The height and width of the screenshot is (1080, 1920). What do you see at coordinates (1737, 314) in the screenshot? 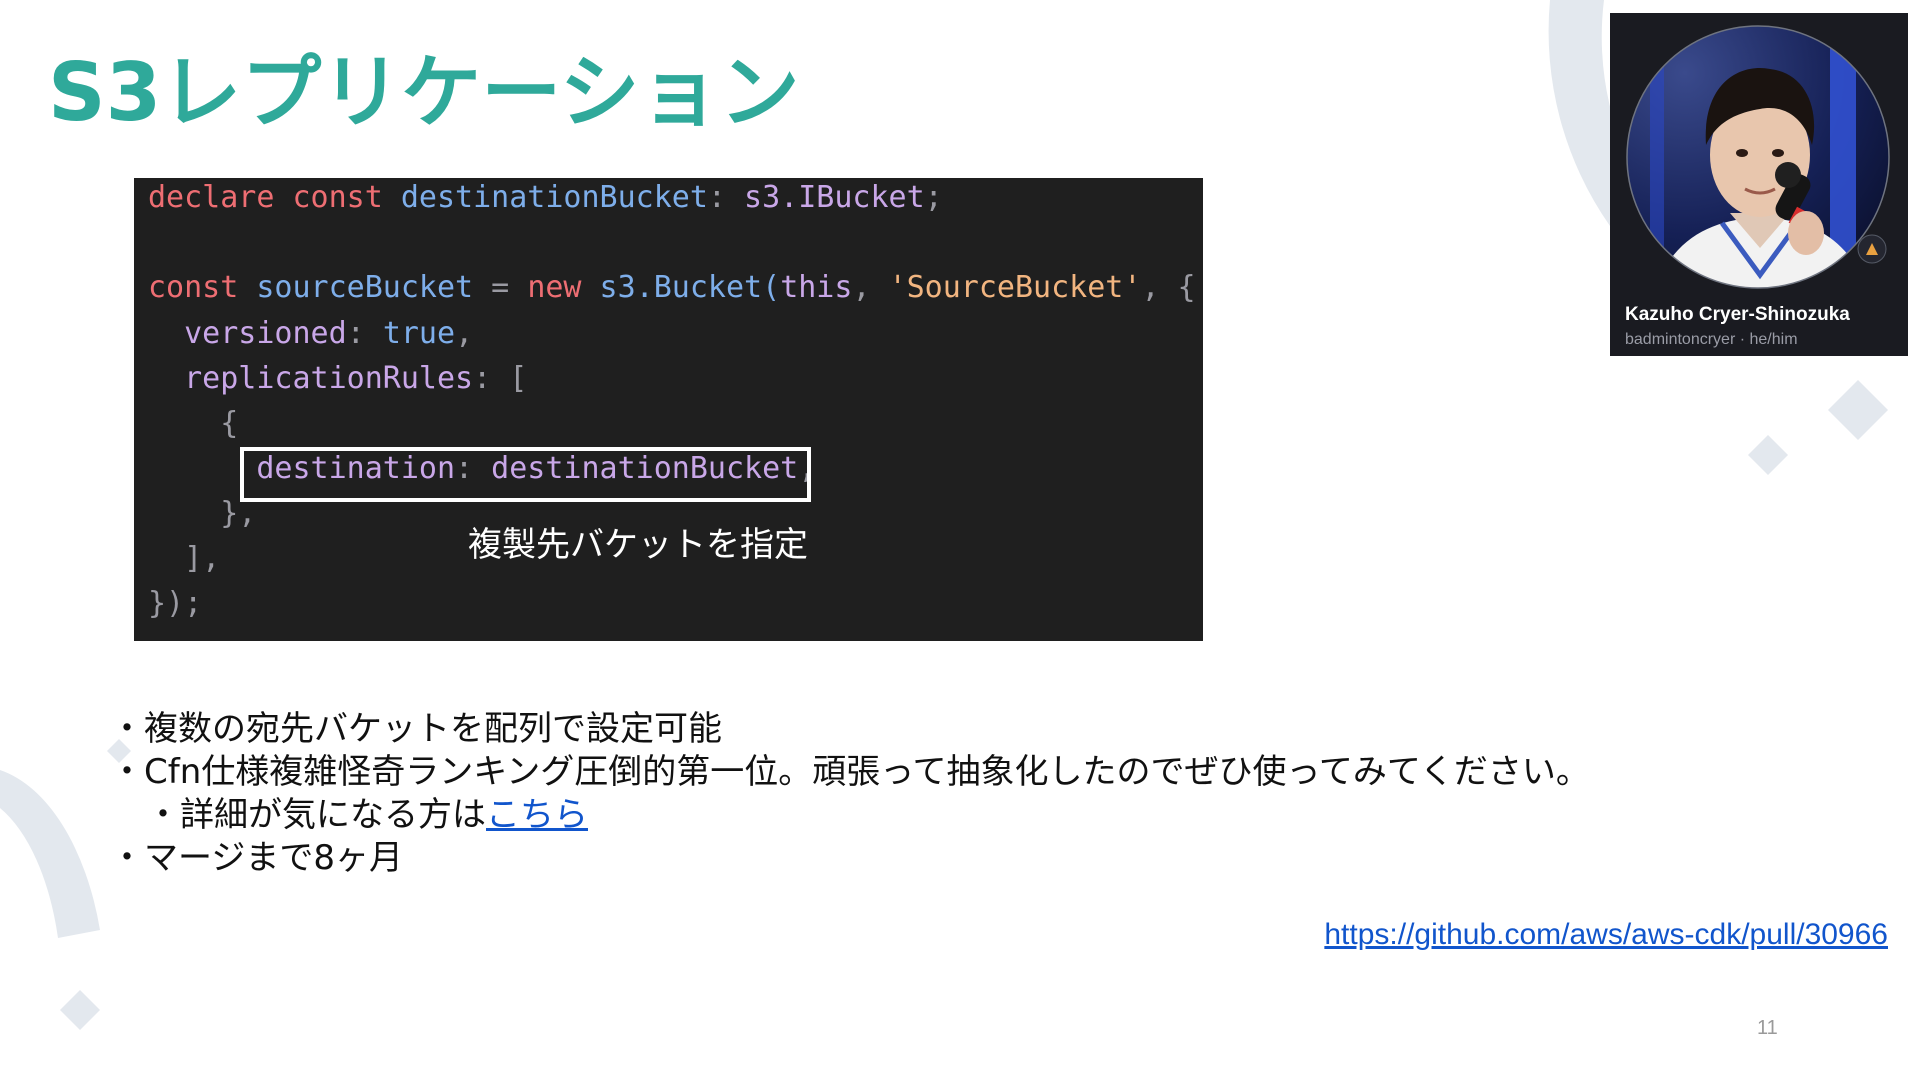
I see `speaker-name: Kazuho Cryer-Shinozuka` at bounding box center [1737, 314].